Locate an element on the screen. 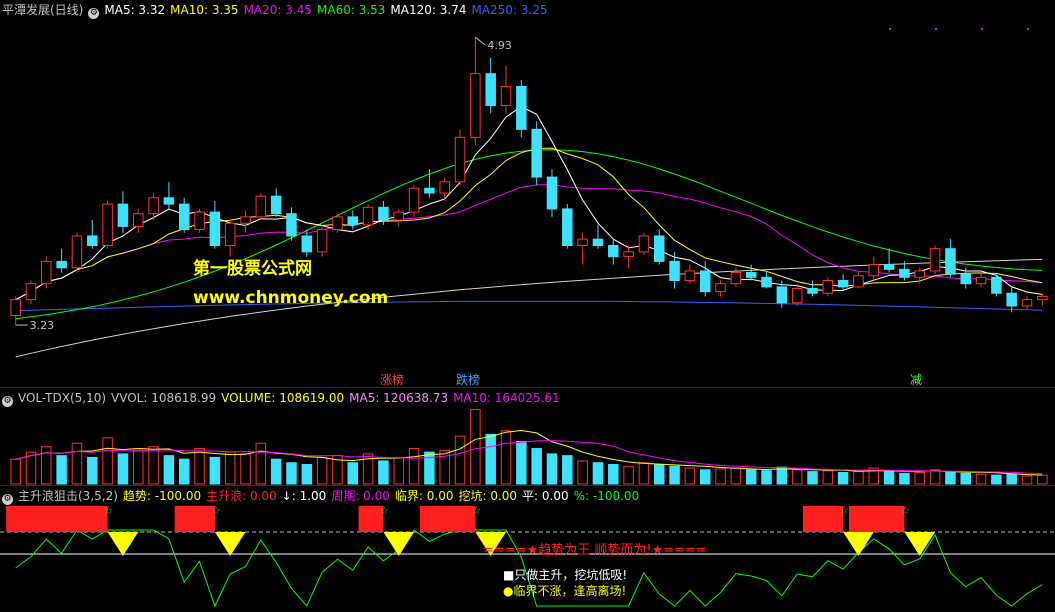 The width and height of the screenshot is (1055, 612). watermark-url: www.chnmoney.com is located at coordinates (291, 298).